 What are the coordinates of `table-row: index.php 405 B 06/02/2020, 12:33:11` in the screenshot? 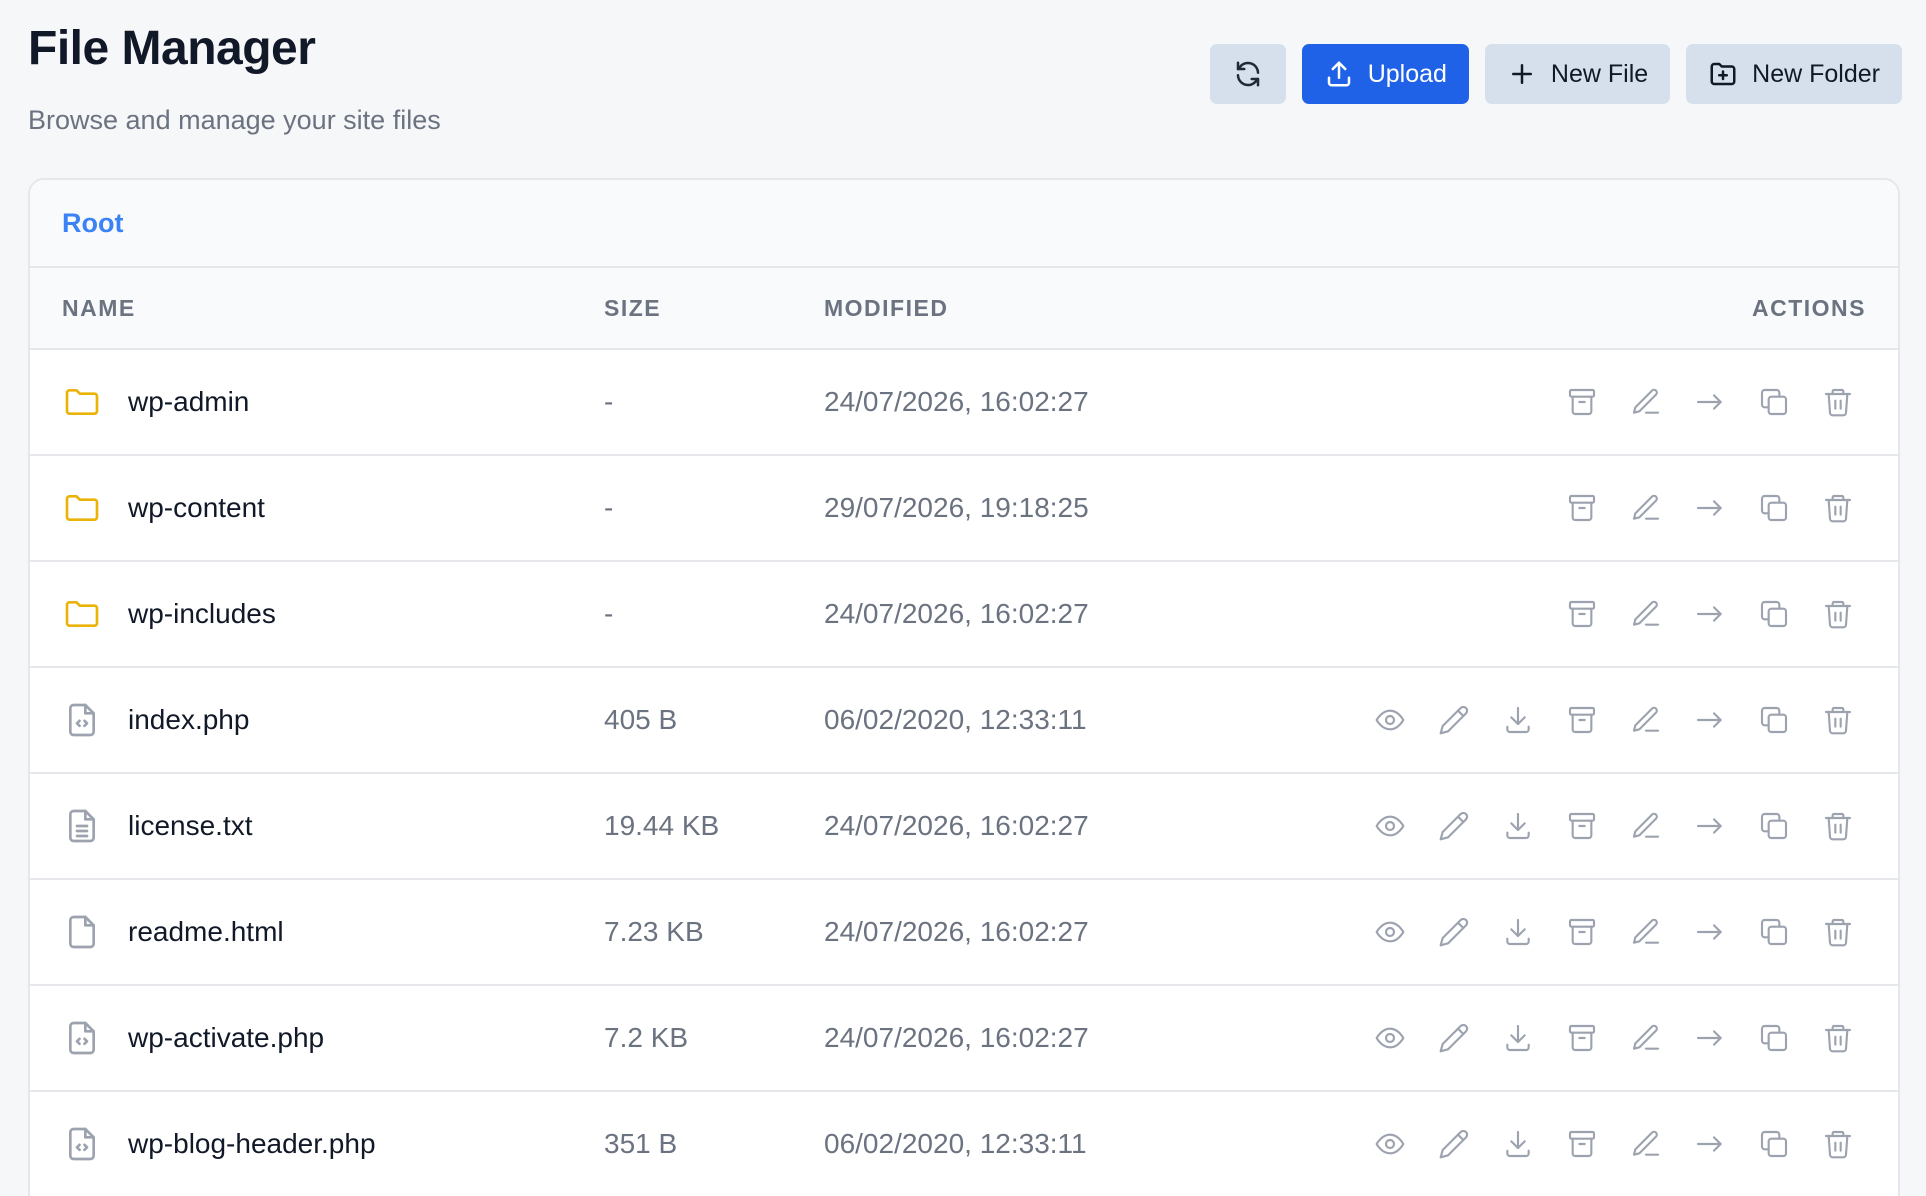 It's located at (964, 721).